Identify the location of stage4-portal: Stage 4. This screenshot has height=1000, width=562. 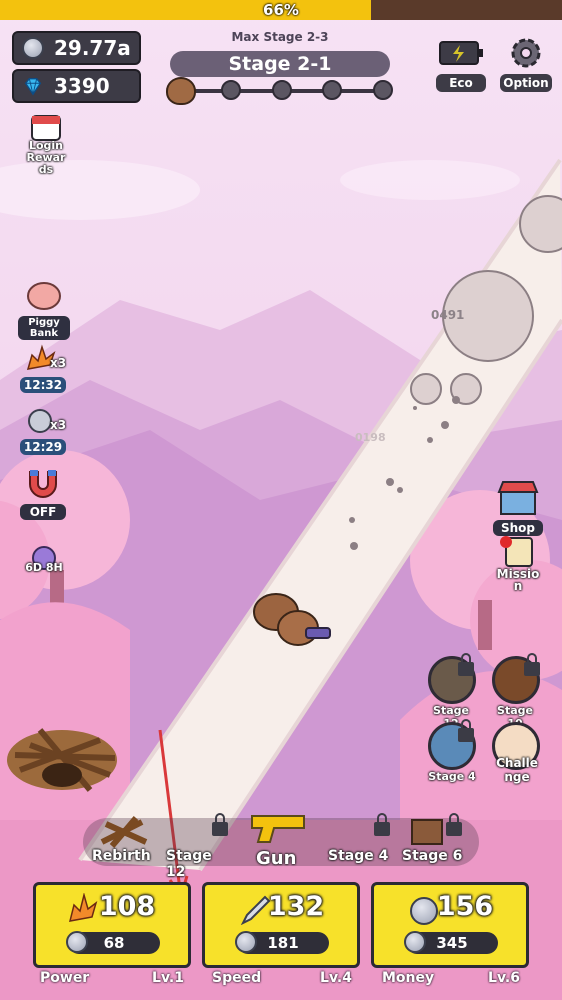
(452, 751).